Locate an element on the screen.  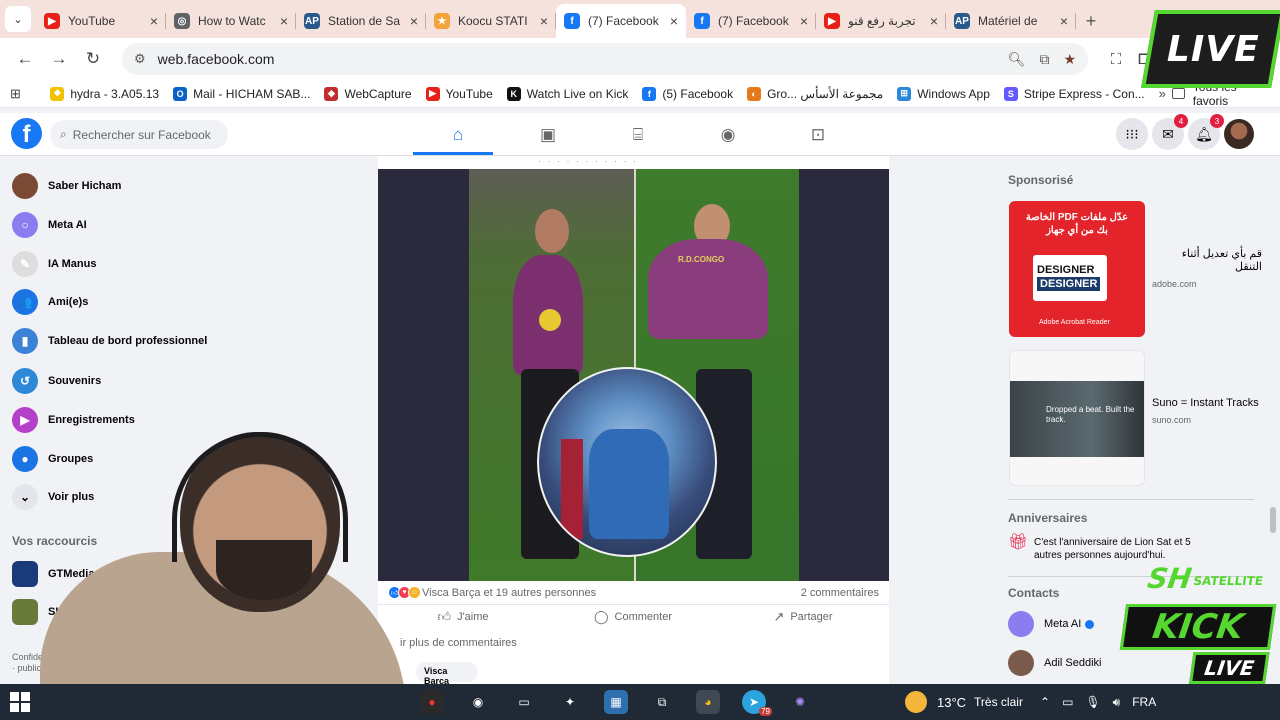
comment-button: ◯ Commenter is located at coordinates (633, 617).